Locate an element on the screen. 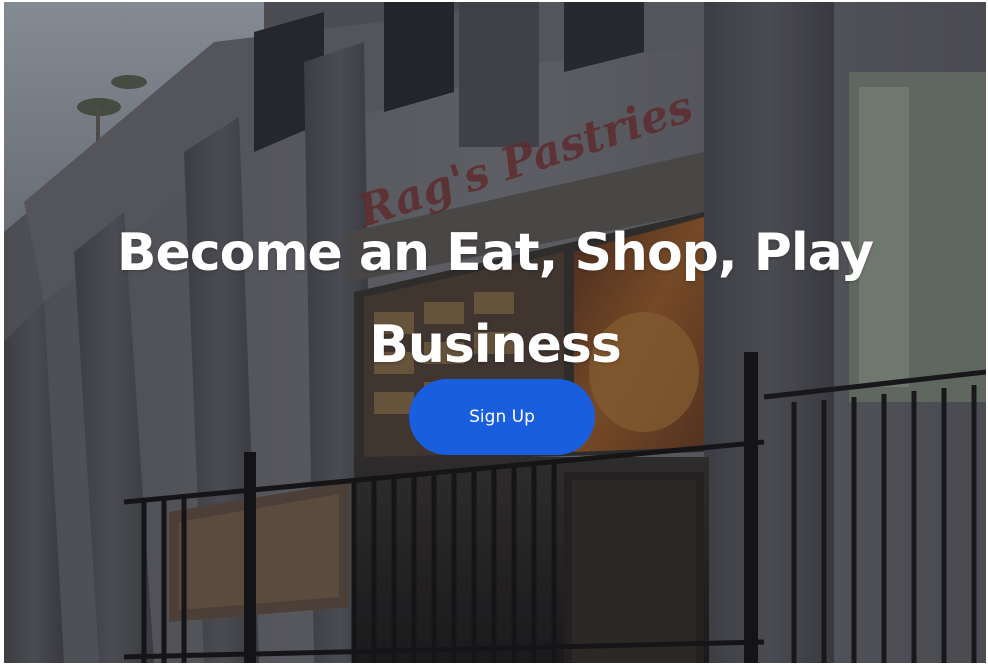 Image resolution: width=988 pixels, height=665 pixels. hero-title-line-2: Business is located at coordinates (495, 345).